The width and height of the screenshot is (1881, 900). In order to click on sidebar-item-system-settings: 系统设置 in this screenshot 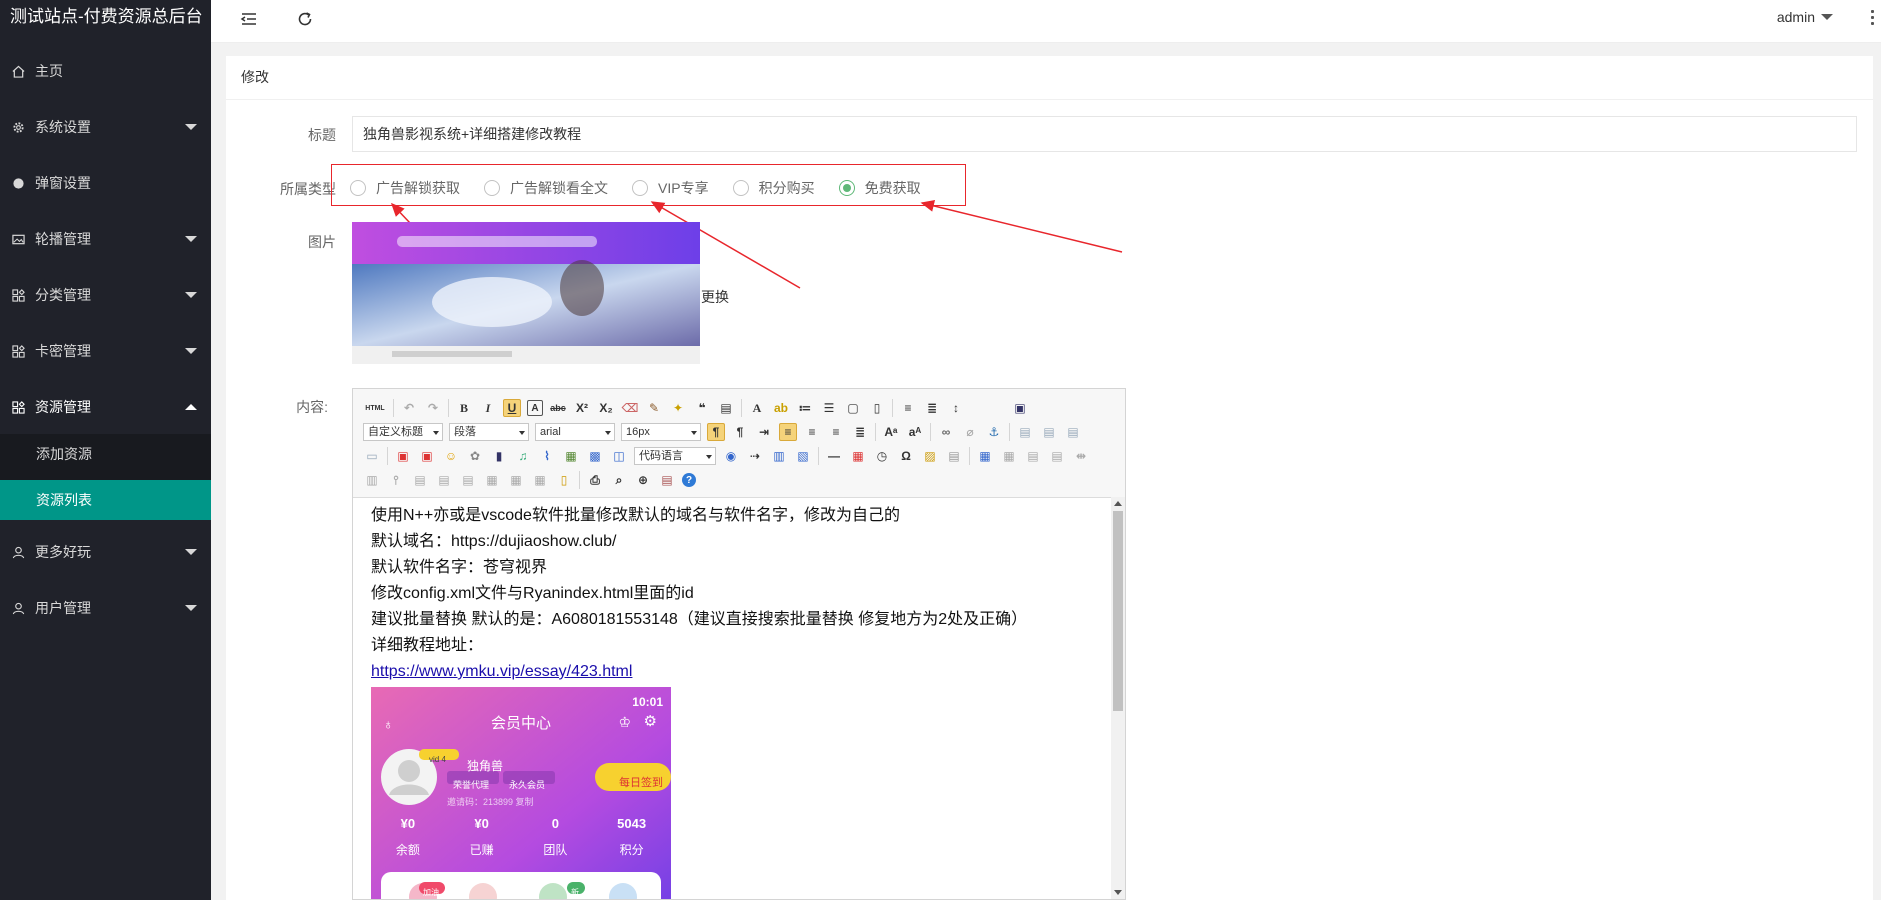, I will do `click(105, 127)`.